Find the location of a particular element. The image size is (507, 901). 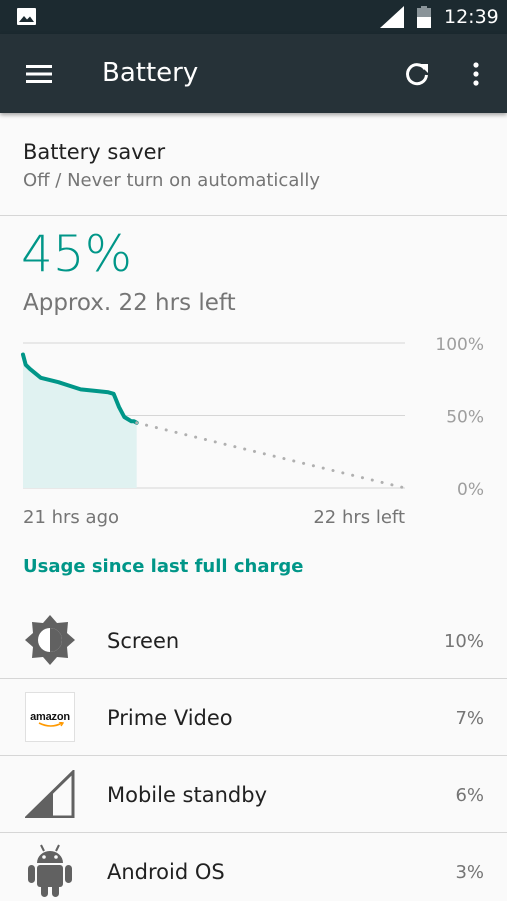

usage-item-prime-video: amazon Prime Video 7% is located at coordinates (253, 717).